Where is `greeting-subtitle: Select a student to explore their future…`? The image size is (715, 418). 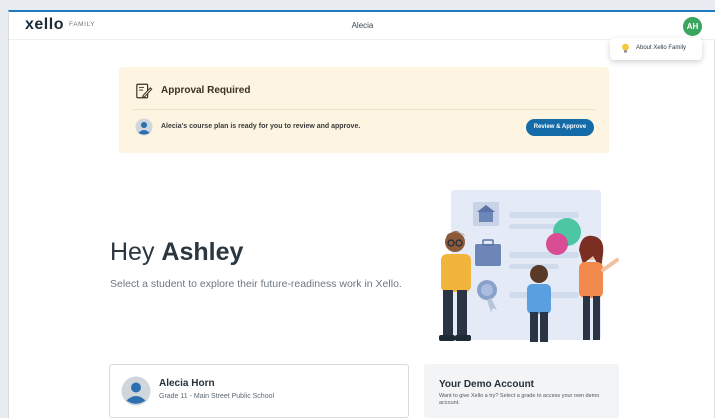
greeting-subtitle: Select a student to explore their future… is located at coordinates (256, 284).